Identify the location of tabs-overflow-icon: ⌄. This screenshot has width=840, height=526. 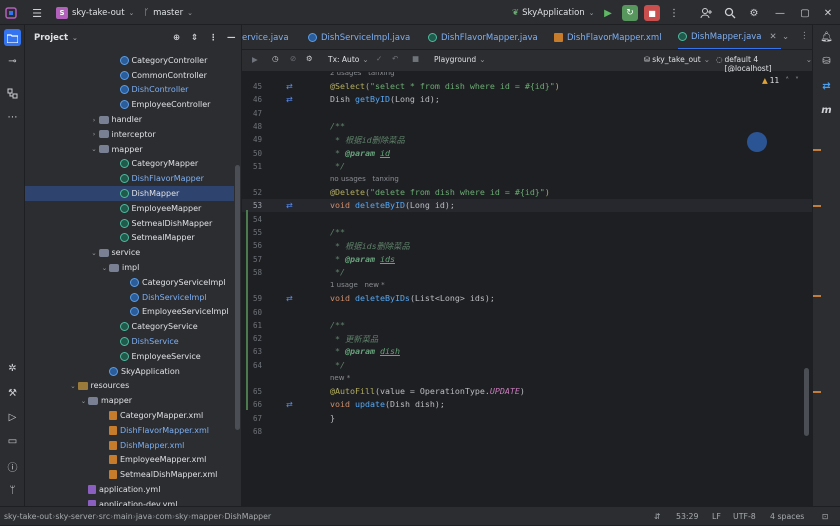
(785, 37).